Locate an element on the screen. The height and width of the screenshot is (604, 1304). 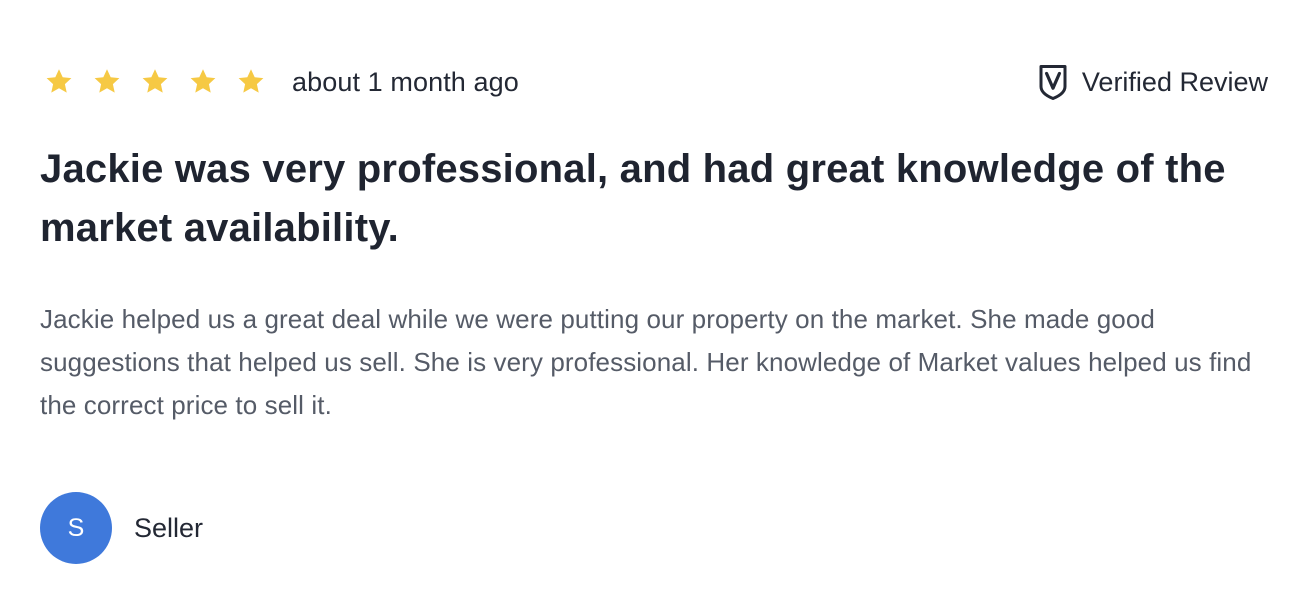
review-header: about 1 month ago Verified Review is located at coordinates (654, 82).